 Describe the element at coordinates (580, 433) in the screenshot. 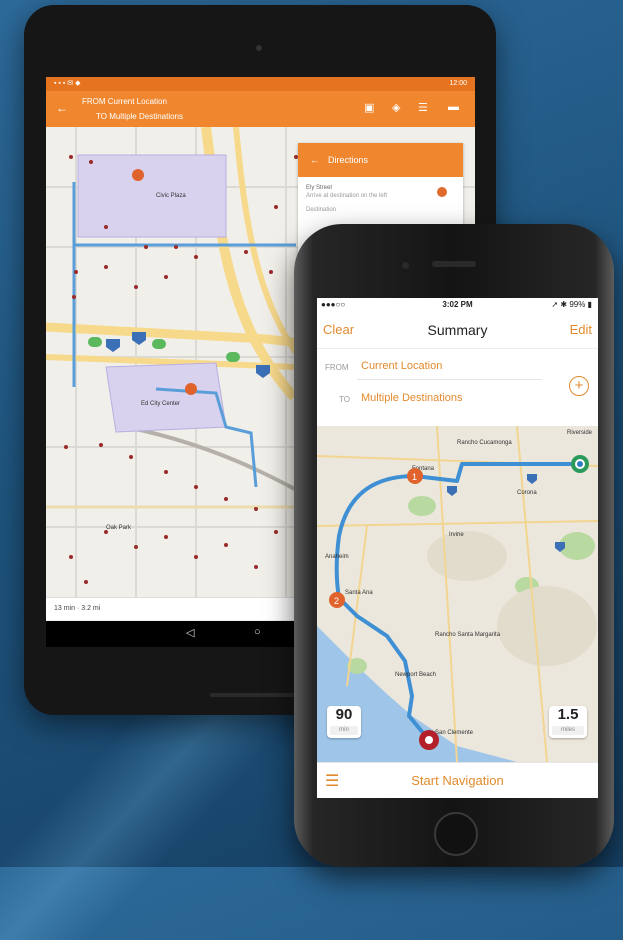

I see `map-label-riverside: Riverside` at that location.